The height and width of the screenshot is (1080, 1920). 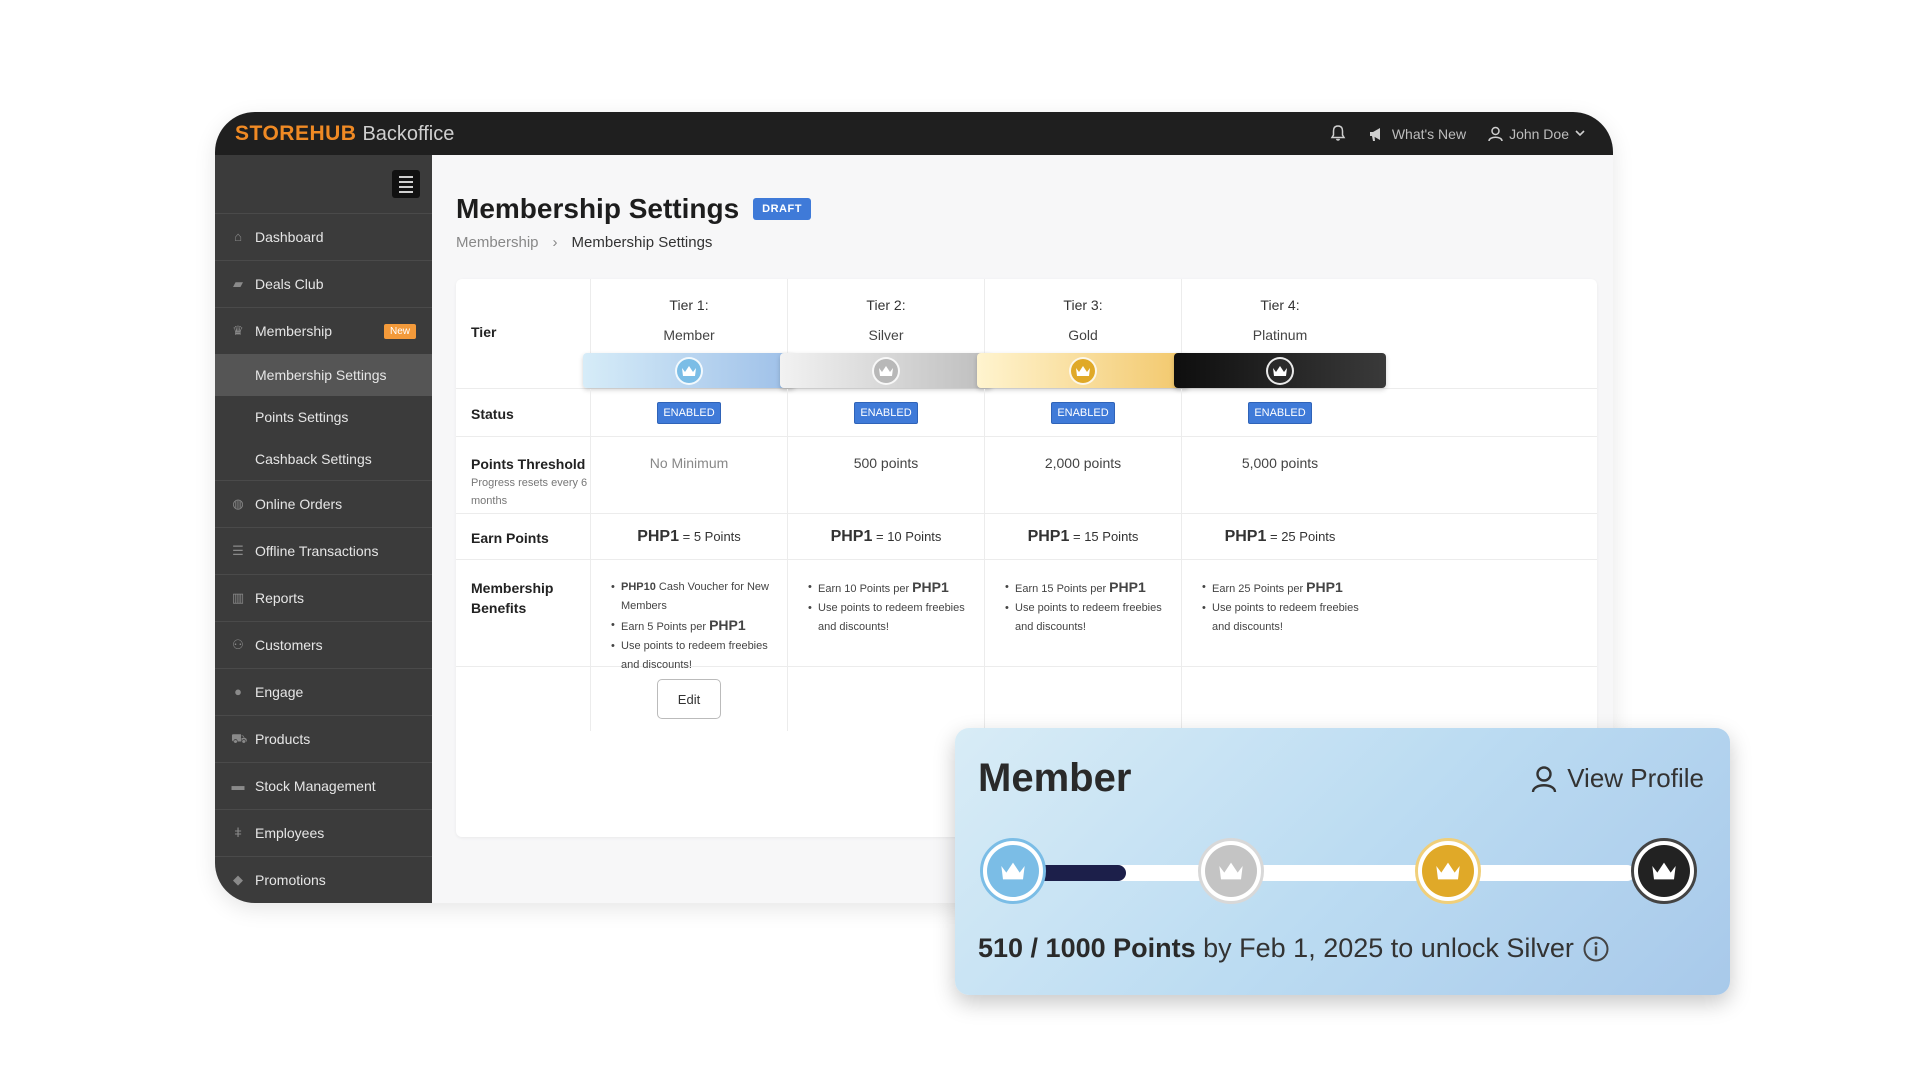 I want to click on sidebar-subitem-label: Points Settings, so click(x=302, y=417).